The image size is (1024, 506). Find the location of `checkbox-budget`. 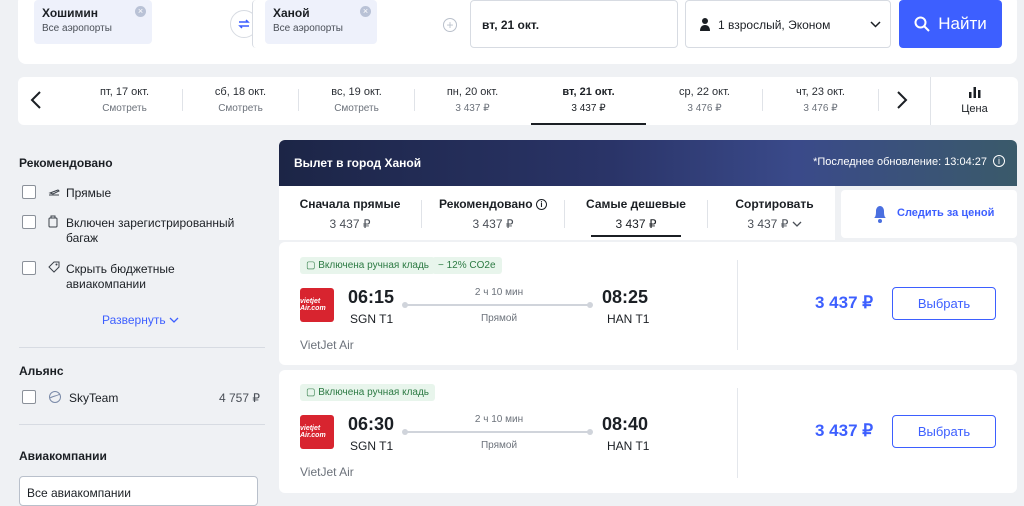

checkbox-budget is located at coordinates (29, 268).